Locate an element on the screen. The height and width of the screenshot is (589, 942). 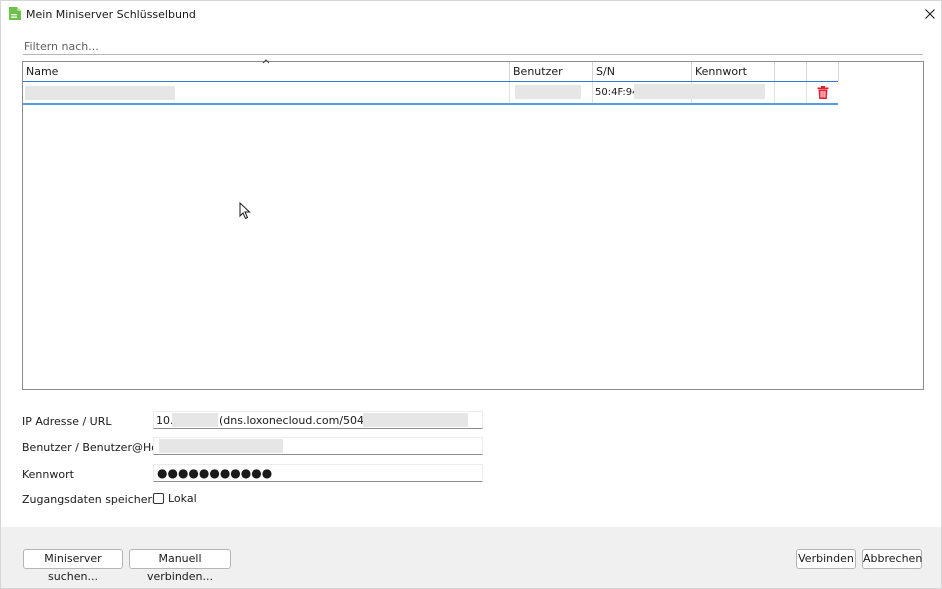
connect-button: Verbinden is located at coordinates (826, 559).